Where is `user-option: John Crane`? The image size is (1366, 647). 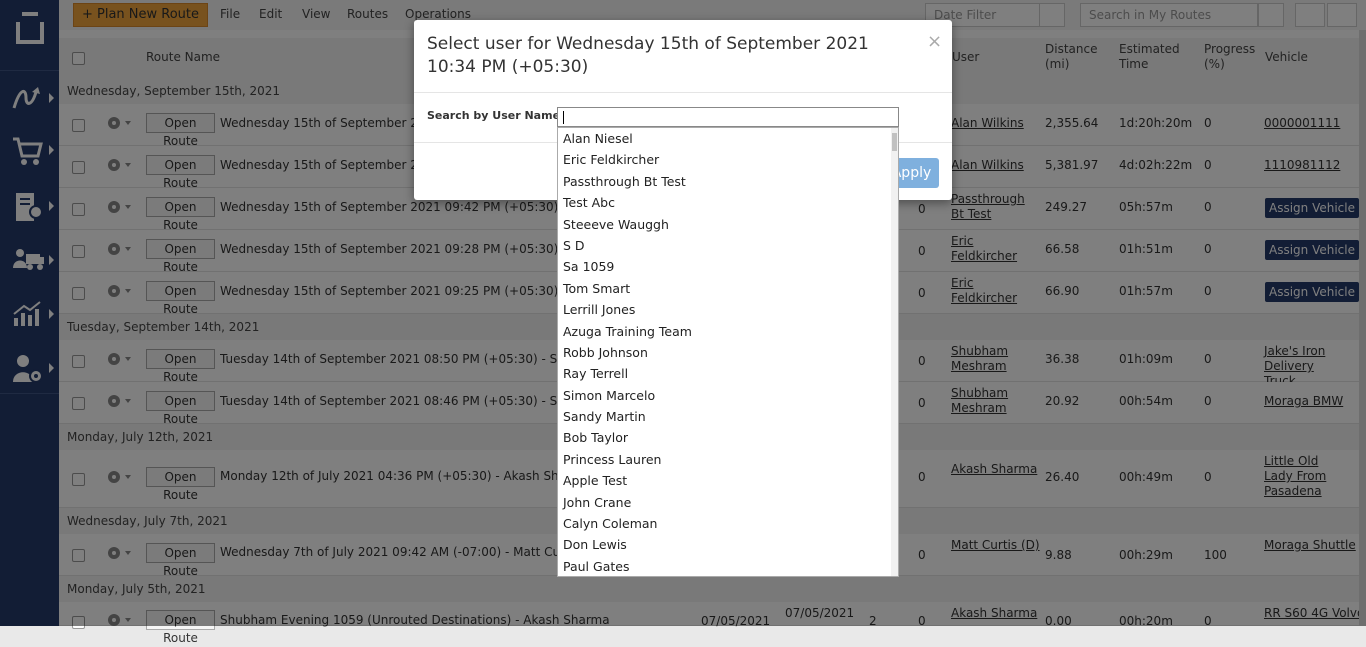
user-option: John Crane is located at coordinates (728, 502).